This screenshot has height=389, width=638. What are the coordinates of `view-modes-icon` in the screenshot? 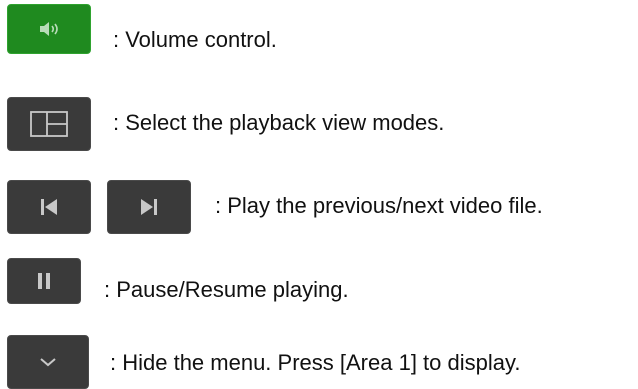 It's located at (49, 124).